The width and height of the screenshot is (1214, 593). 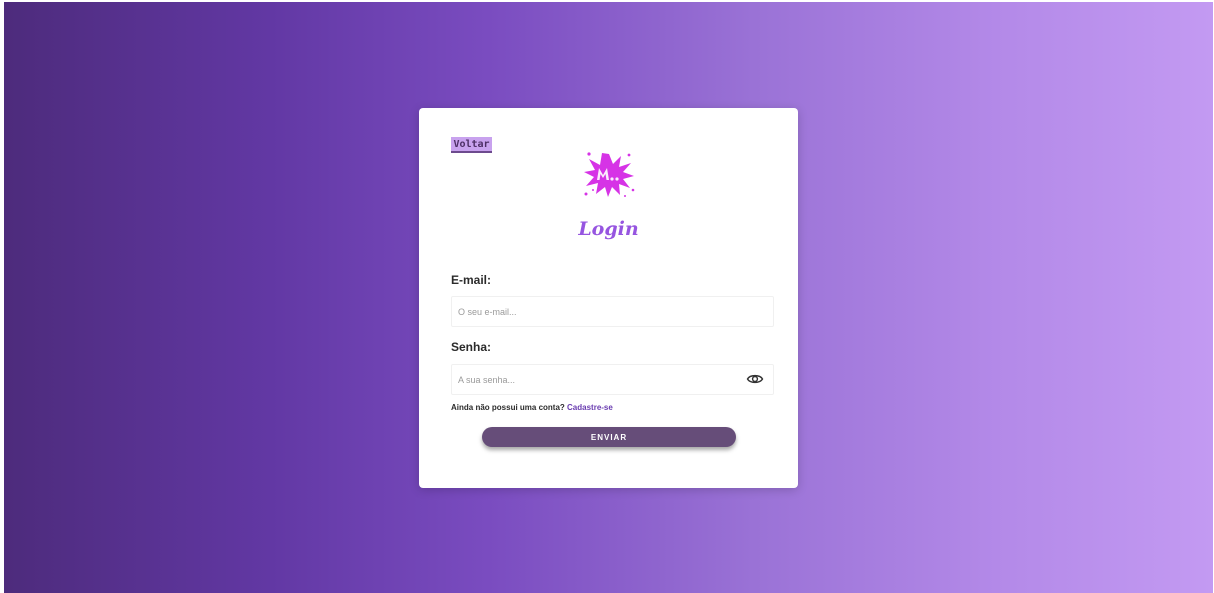 What do you see at coordinates (609, 437) in the screenshot?
I see `submit-button: ENVIAR` at bounding box center [609, 437].